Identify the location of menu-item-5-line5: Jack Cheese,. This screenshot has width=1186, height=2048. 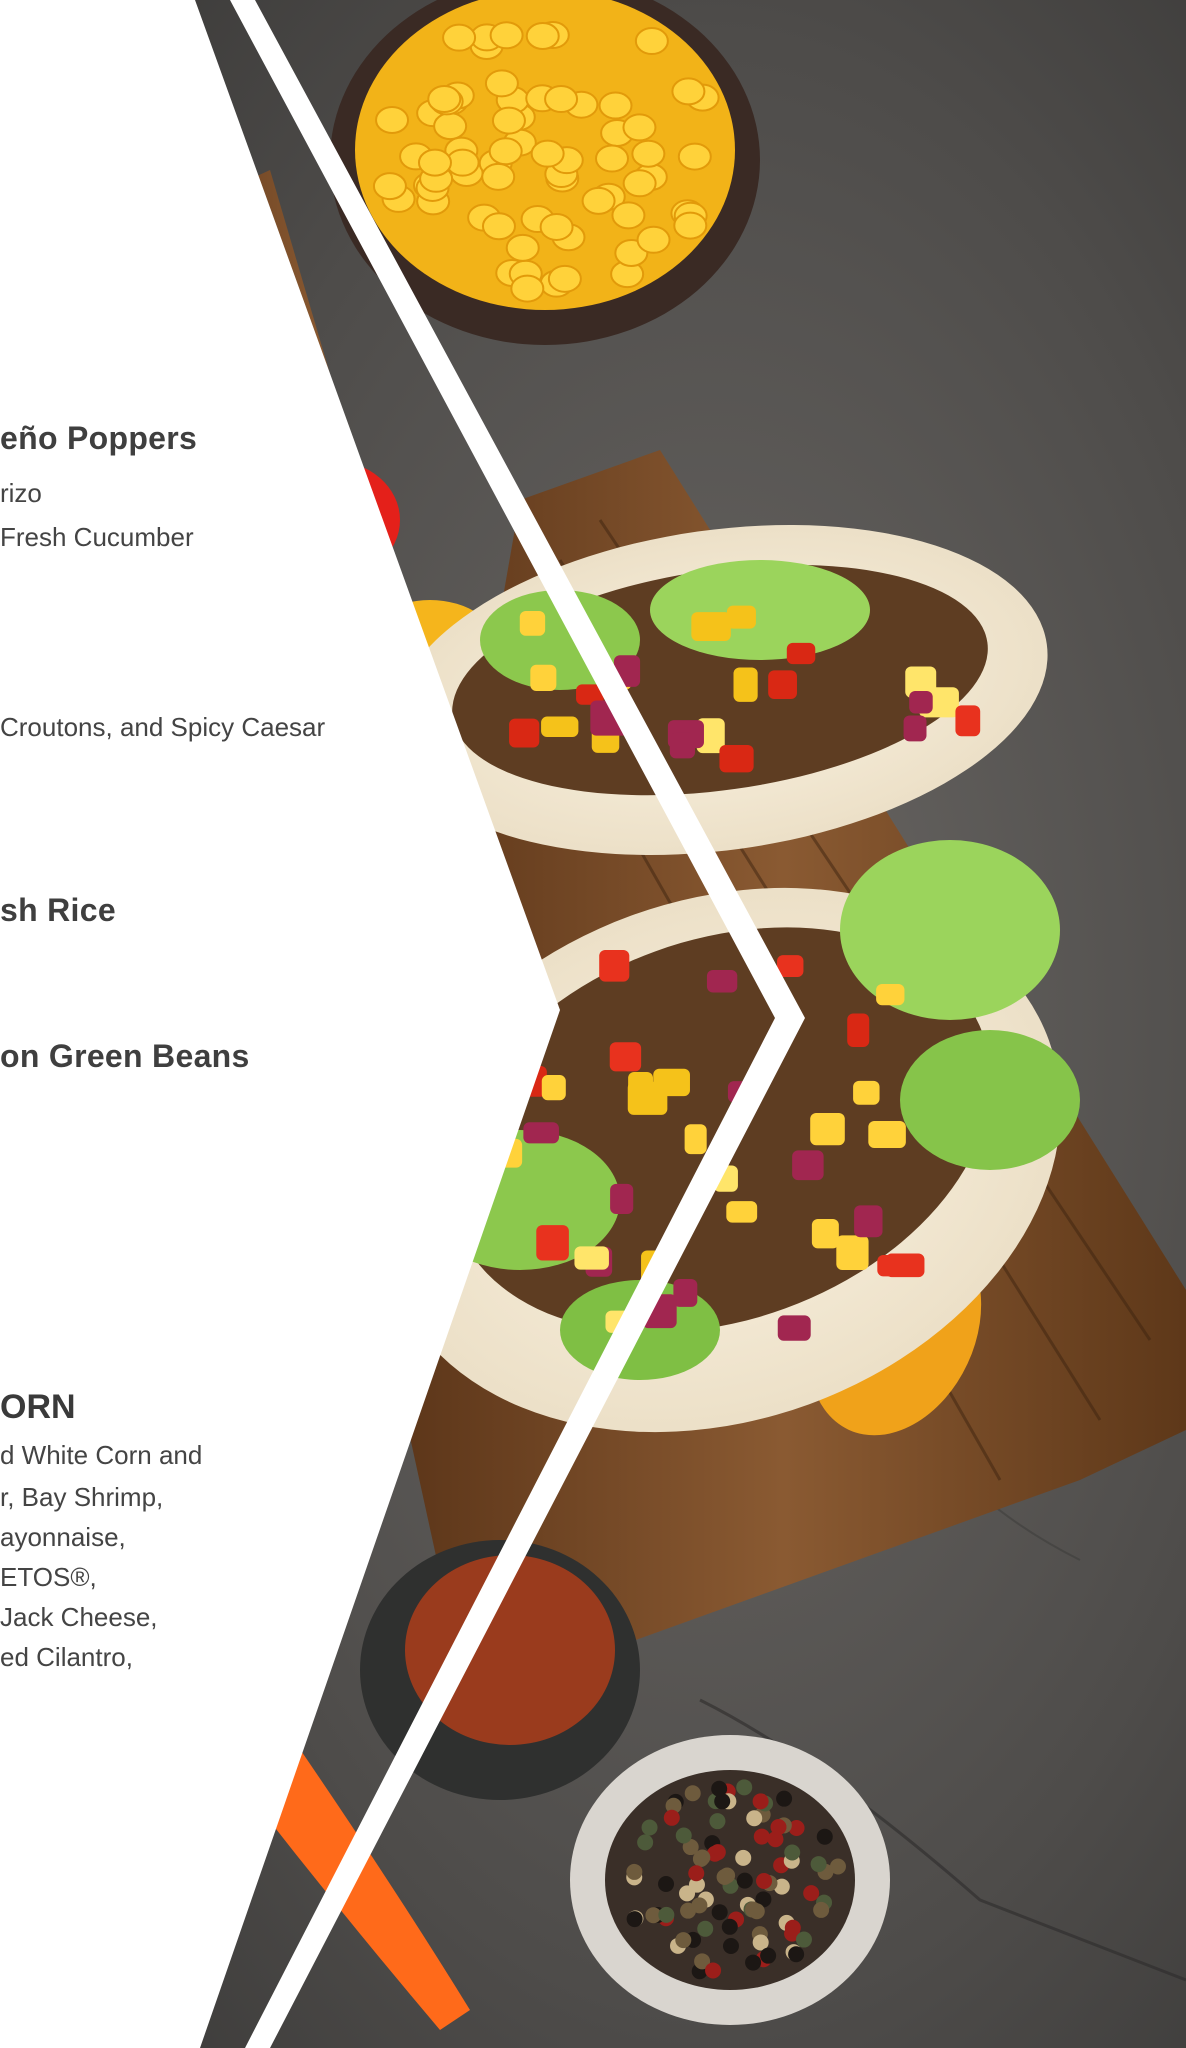
(79, 1617).